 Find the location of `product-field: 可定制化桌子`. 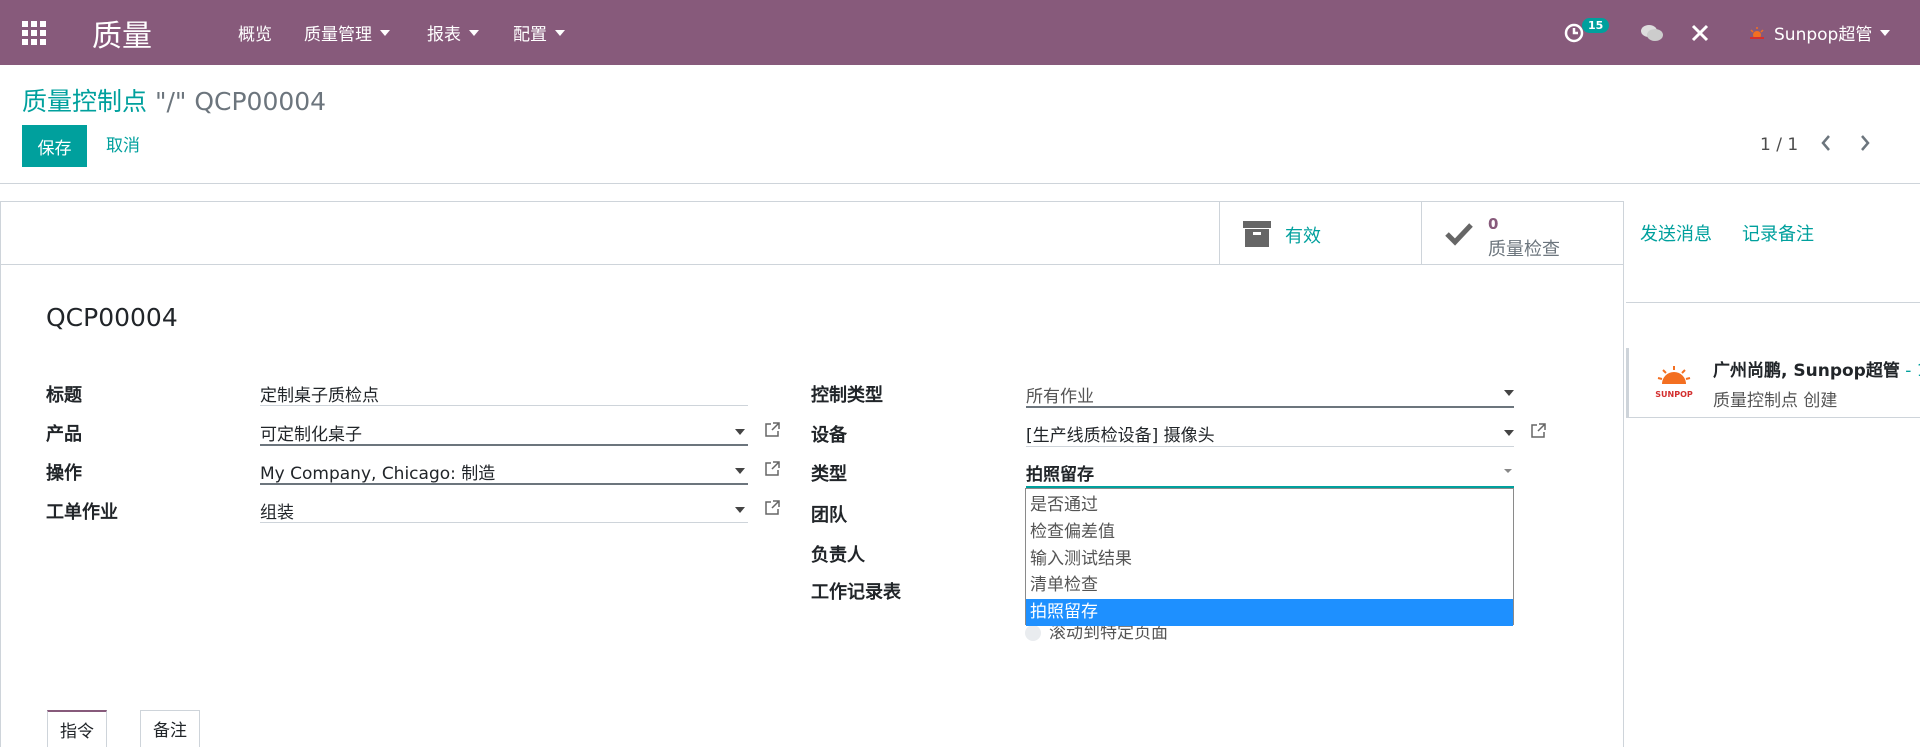

product-field: 可定制化桌子 is located at coordinates (311, 432).